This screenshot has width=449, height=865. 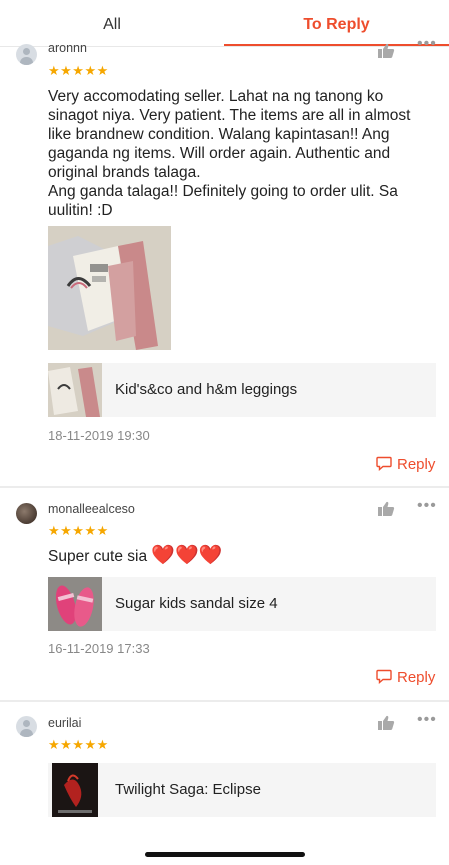 I want to click on review-text-line: original brands talaga., so click(x=124, y=172).